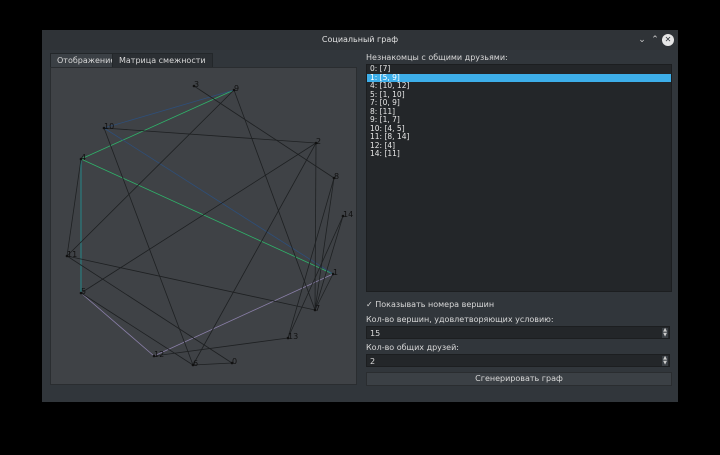 The width and height of the screenshot is (720, 455). I want to click on node-label: 12, so click(159, 354).